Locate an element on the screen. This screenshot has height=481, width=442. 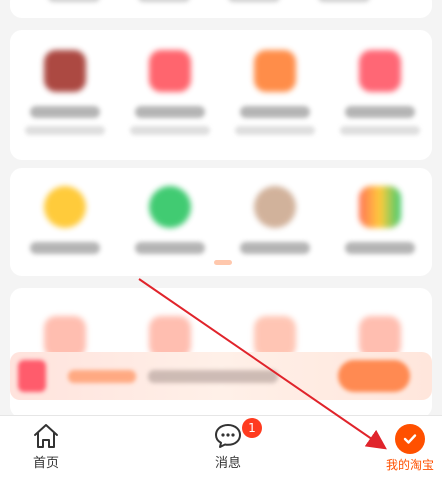
tab-home: 首页 is located at coordinates (46, 446).